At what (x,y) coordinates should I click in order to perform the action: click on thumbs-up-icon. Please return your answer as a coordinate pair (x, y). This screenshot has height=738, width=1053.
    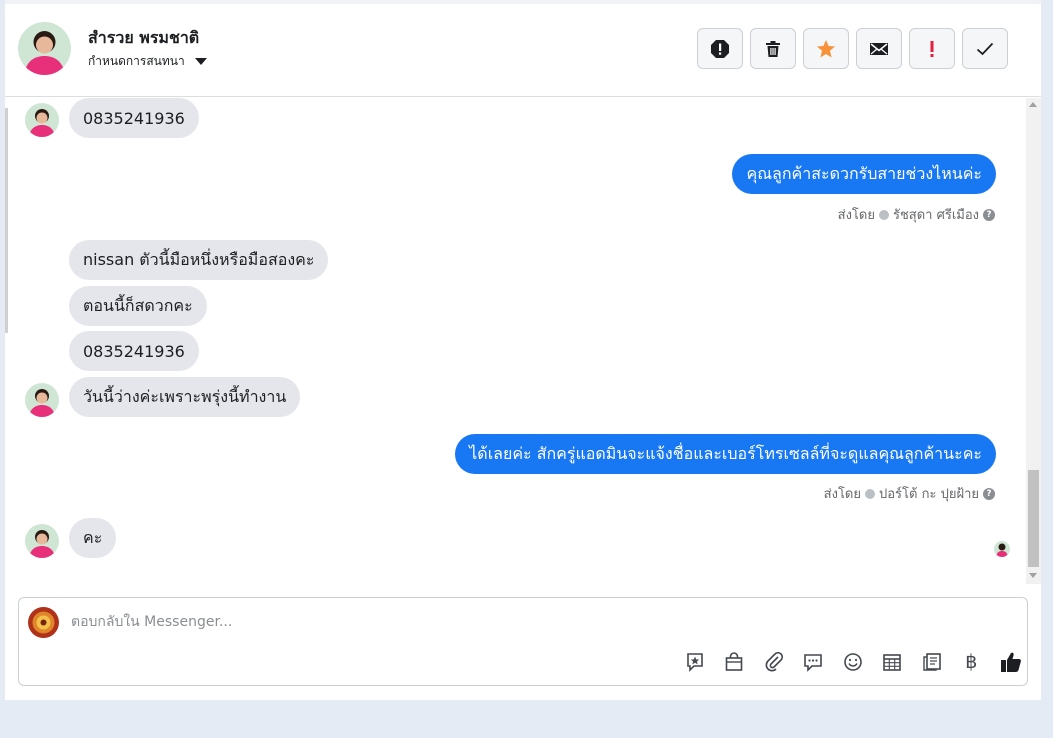
    Looking at the image, I should click on (1010, 662).